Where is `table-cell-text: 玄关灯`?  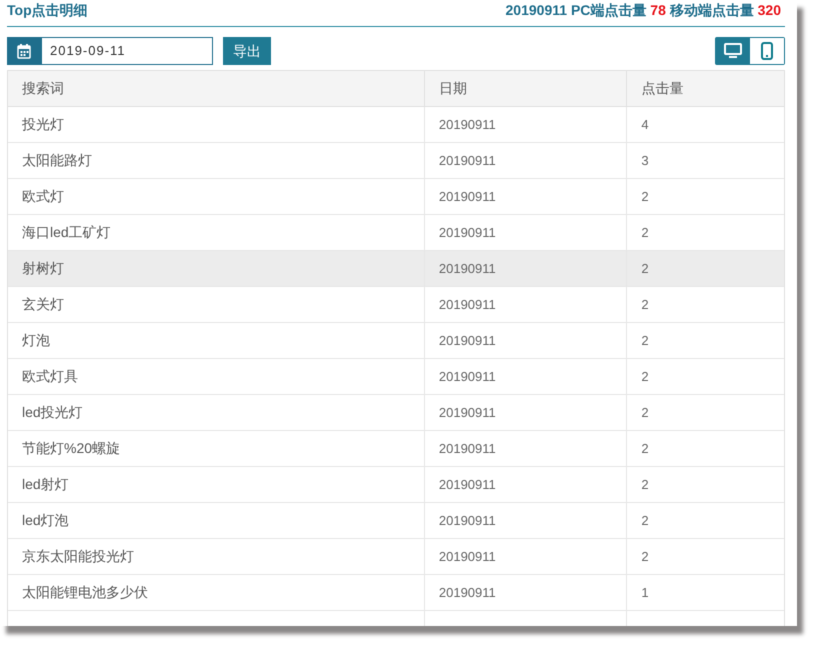 table-cell-text: 玄关灯 is located at coordinates (43, 304).